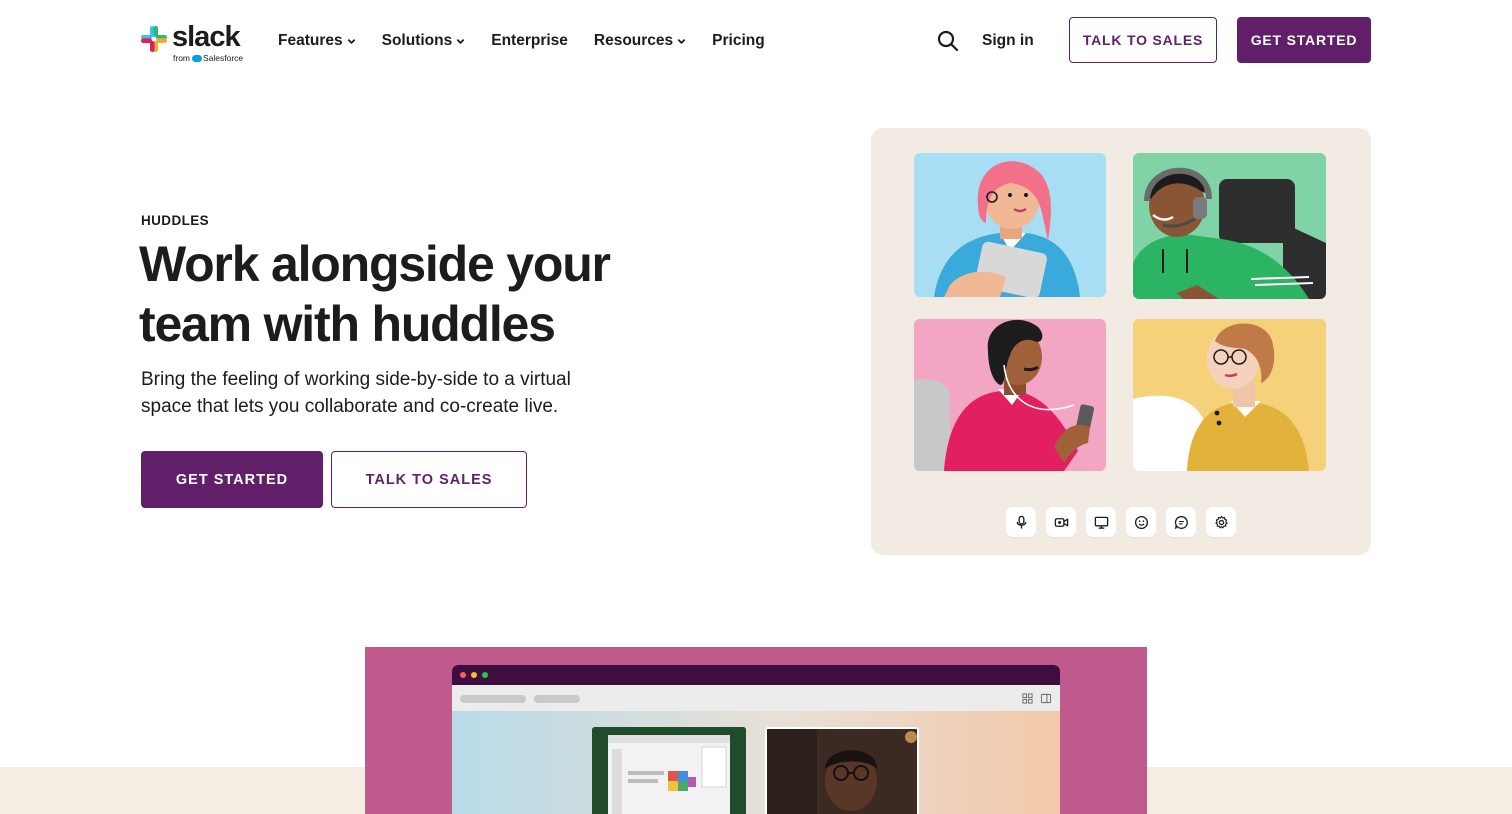 This screenshot has width=1512, height=814. I want to click on participant-tile-headset, so click(1229, 226).